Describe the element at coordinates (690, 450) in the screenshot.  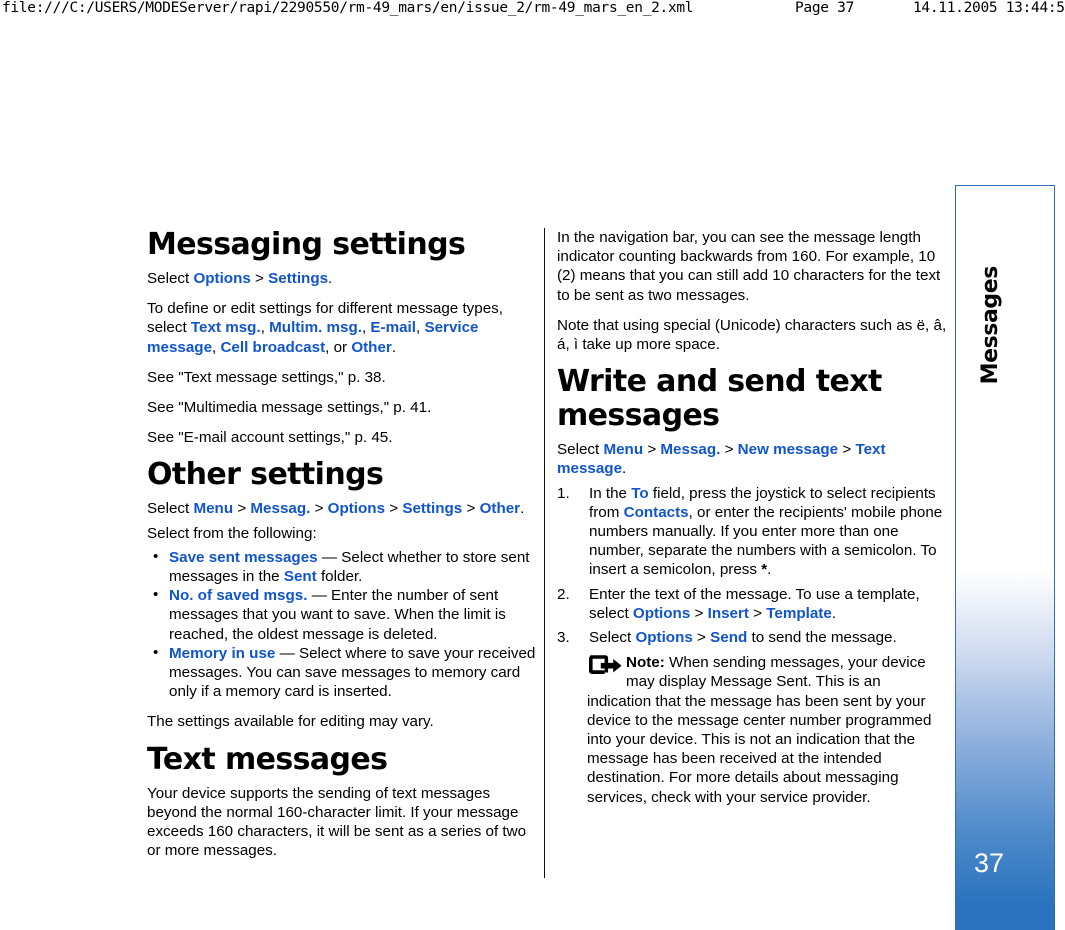
I see `link-messag-r: Messag.` at that location.